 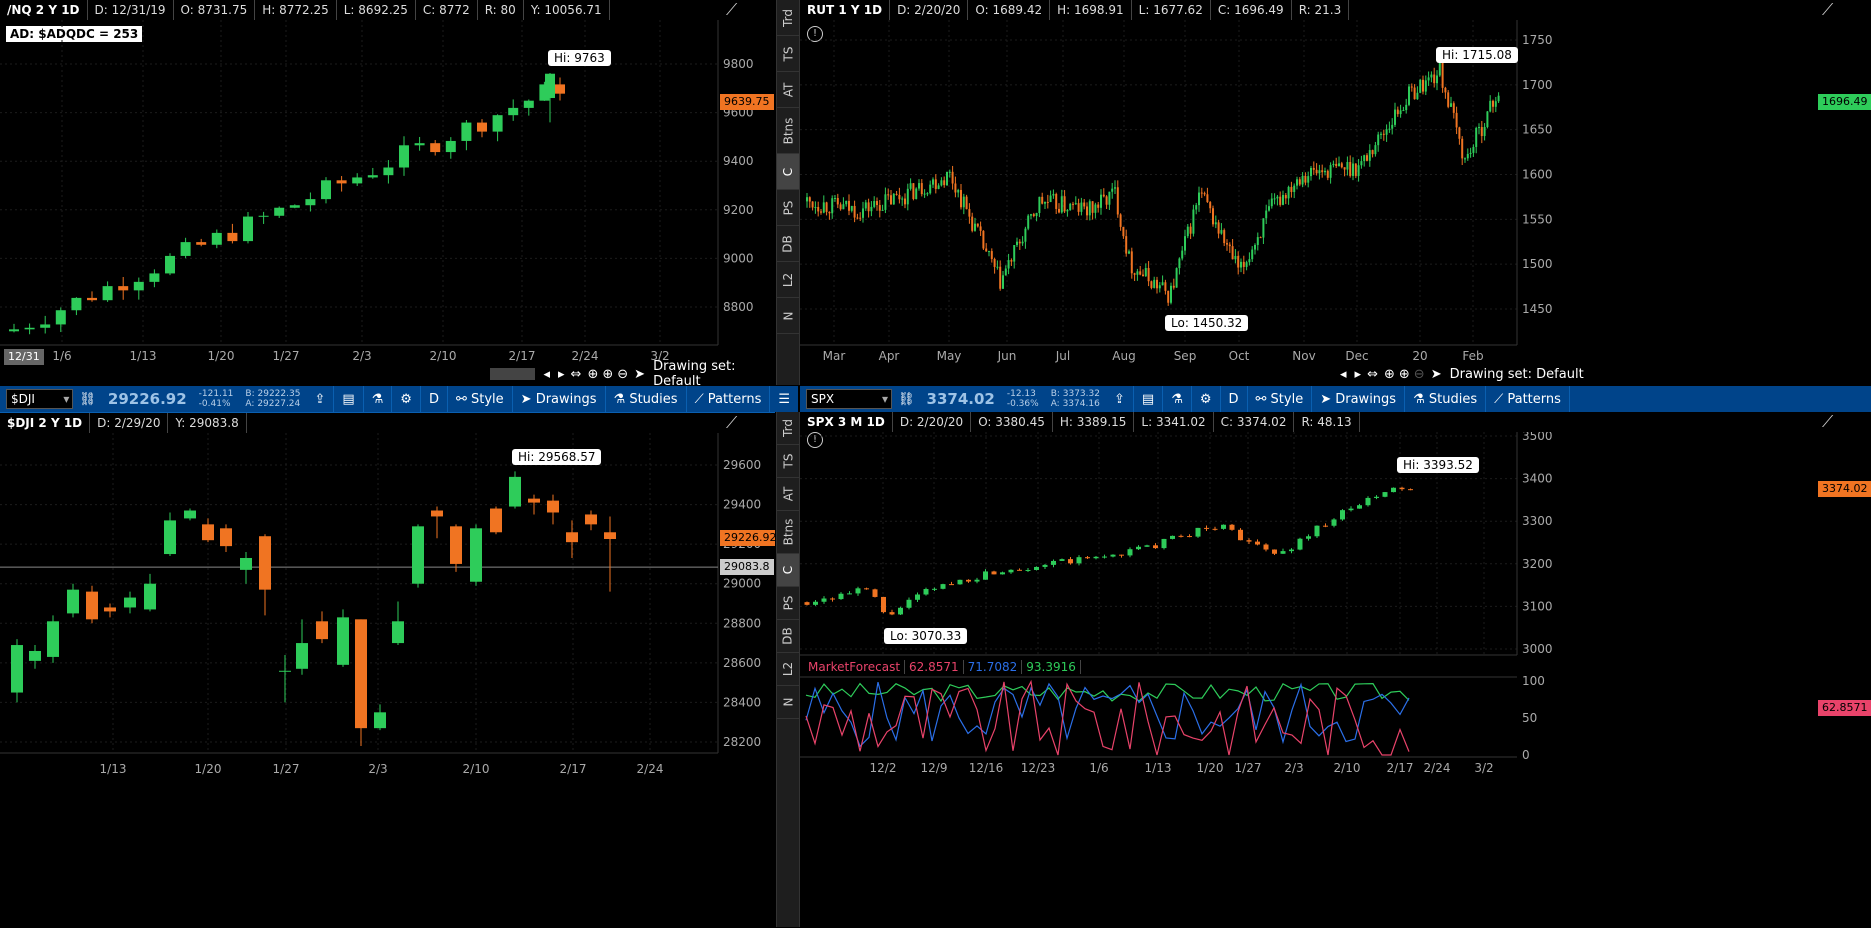 I want to click on menu-icon: ☰, so click(x=784, y=399).